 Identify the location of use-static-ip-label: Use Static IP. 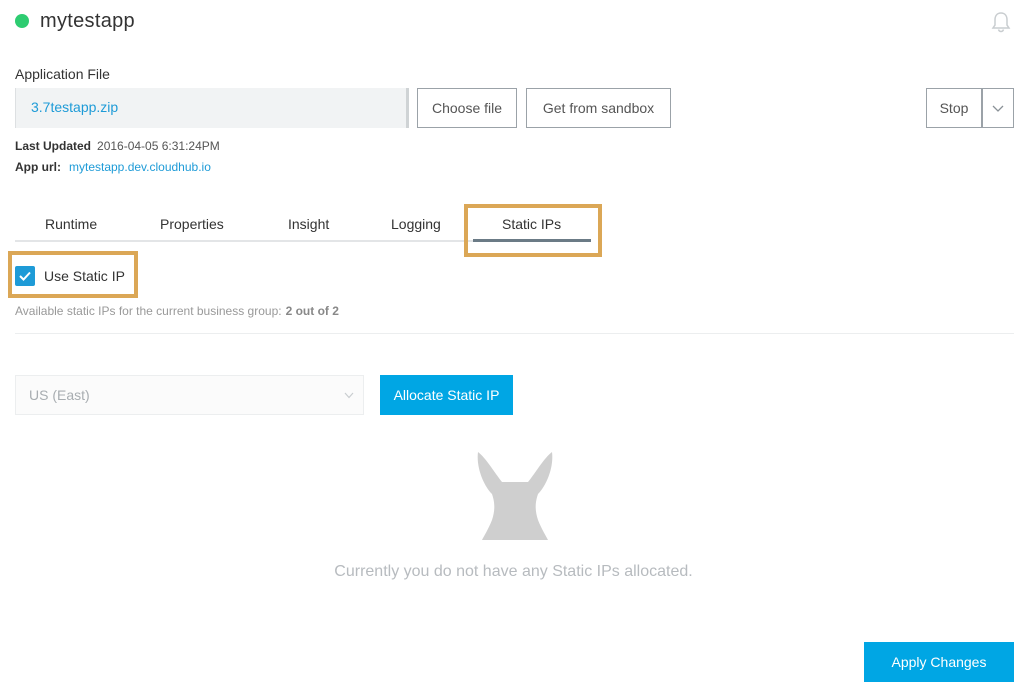
(84, 276).